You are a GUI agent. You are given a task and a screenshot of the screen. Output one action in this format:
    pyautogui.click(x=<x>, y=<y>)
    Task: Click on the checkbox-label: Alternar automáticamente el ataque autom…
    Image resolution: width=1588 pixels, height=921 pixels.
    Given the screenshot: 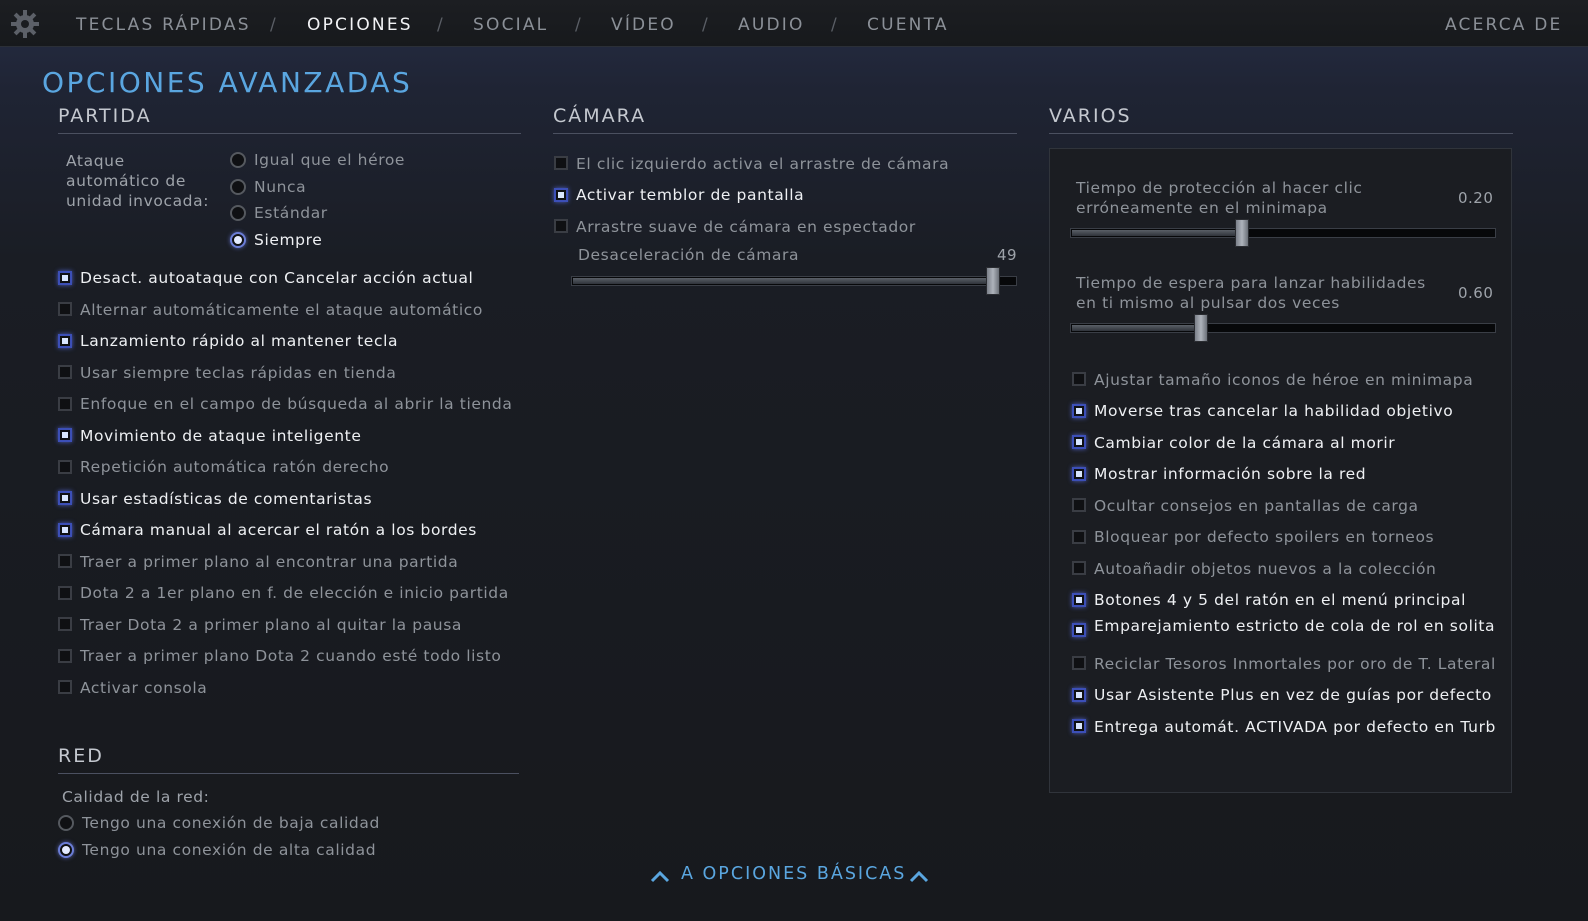 What is the action you would take?
    pyautogui.click(x=281, y=310)
    